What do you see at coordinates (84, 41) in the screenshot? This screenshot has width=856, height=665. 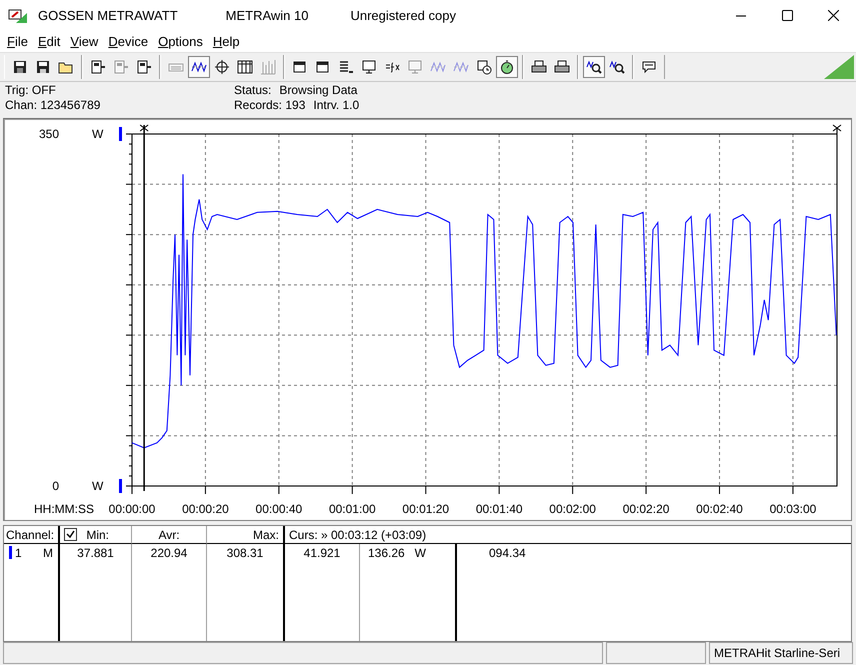 I see `menu-item: View` at bounding box center [84, 41].